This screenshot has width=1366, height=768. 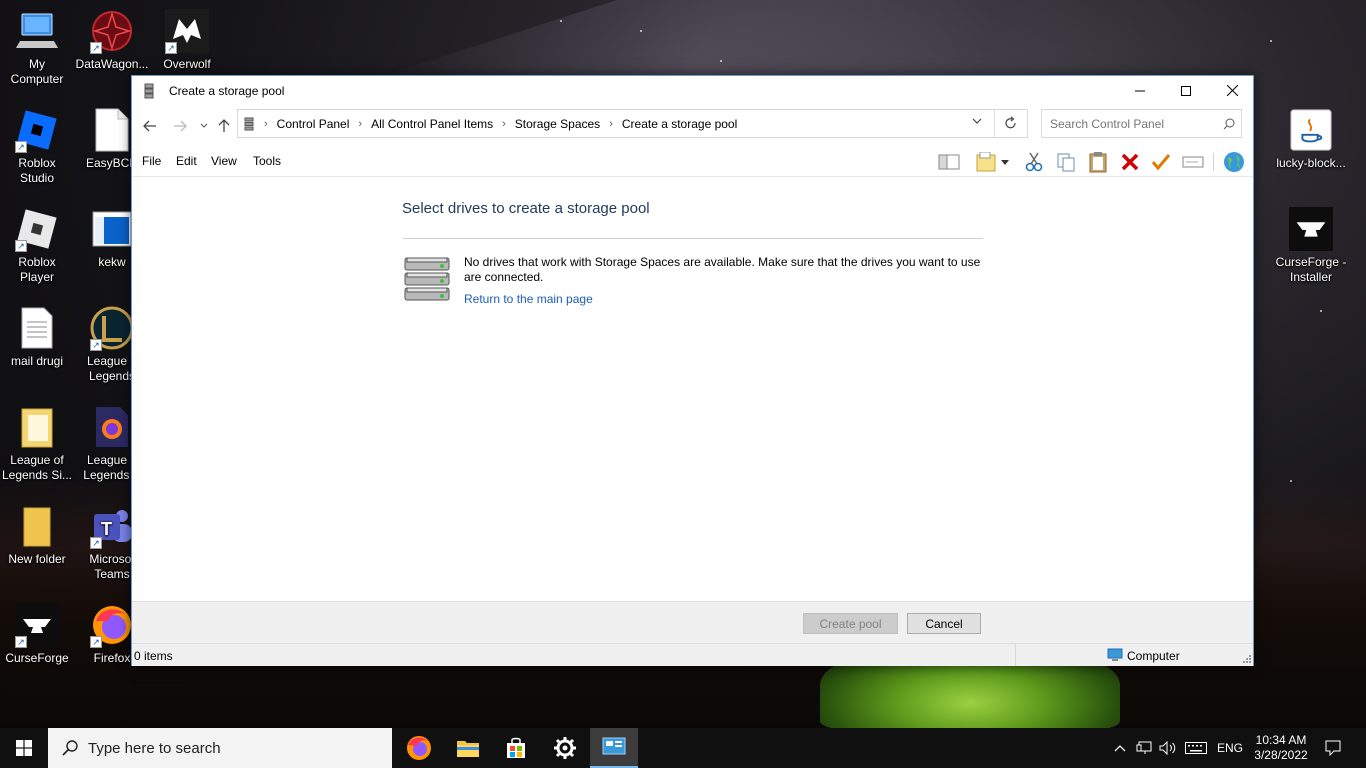 What do you see at coordinates (37, 245) in the screenshot?
I see `desktop-icon-roblox-player: ↗ Roblox Player` at bounding box center [37, 245].